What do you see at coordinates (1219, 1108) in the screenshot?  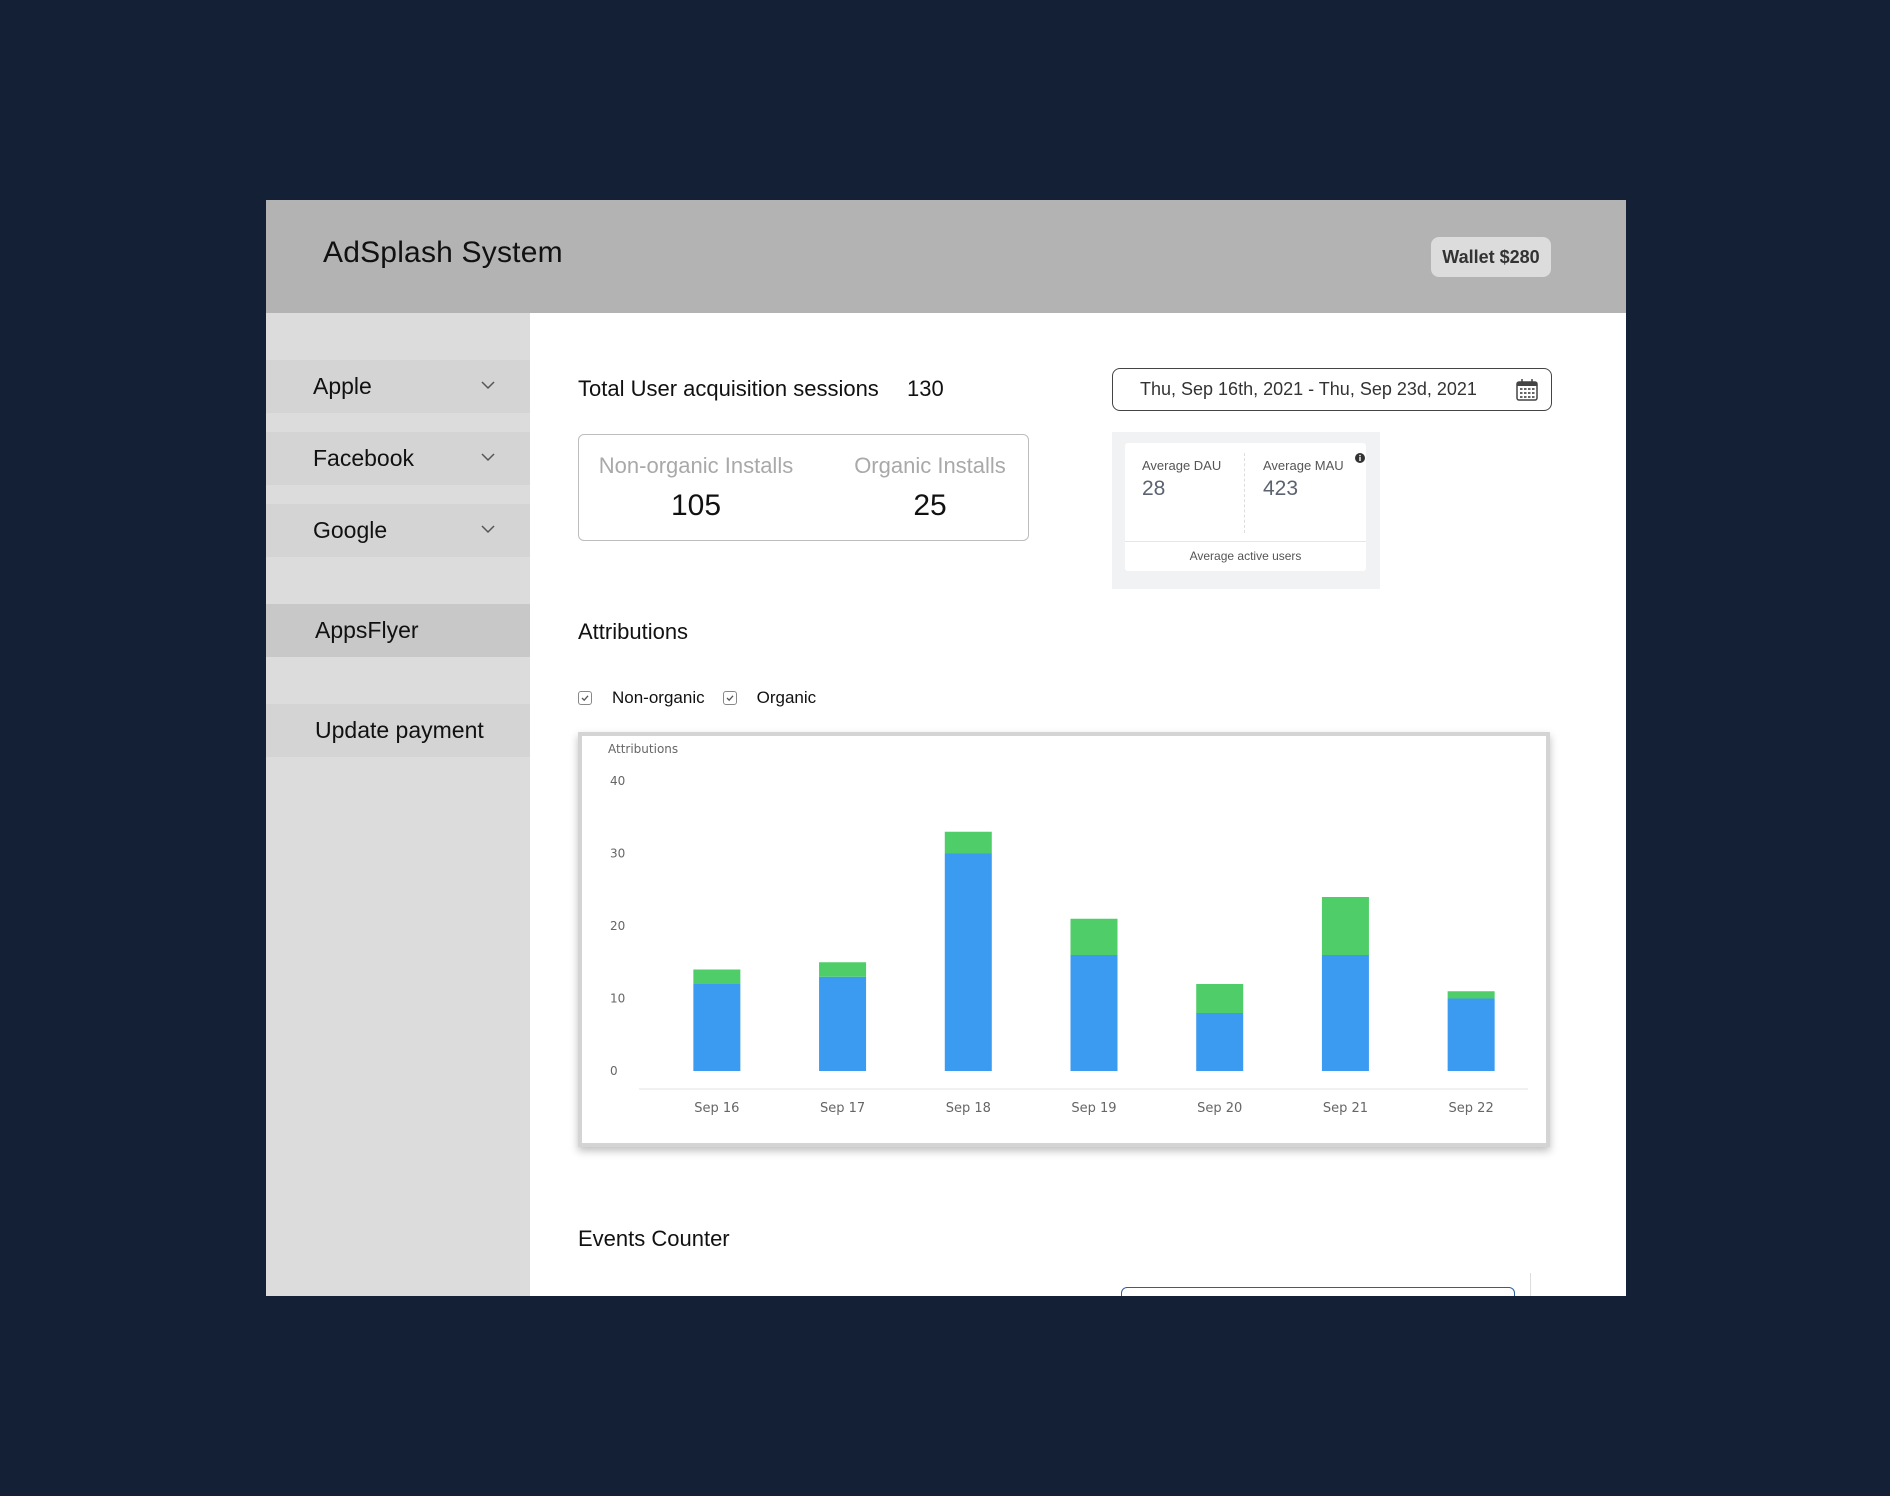 I see `x-tick-label: Sep 20` at bounding box center [1219, 1108].